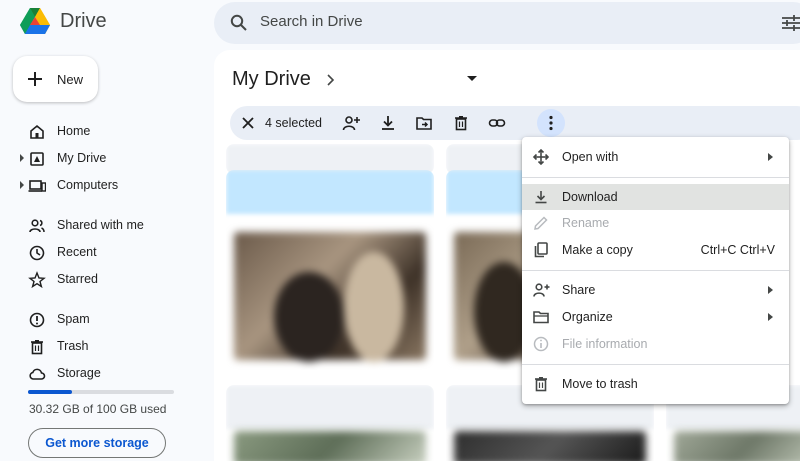 The width and height of the screenshot is (800, 461). Describe the element at coordinates (70, 79) in the screenshot. I see `new-button-label: New` at that location.